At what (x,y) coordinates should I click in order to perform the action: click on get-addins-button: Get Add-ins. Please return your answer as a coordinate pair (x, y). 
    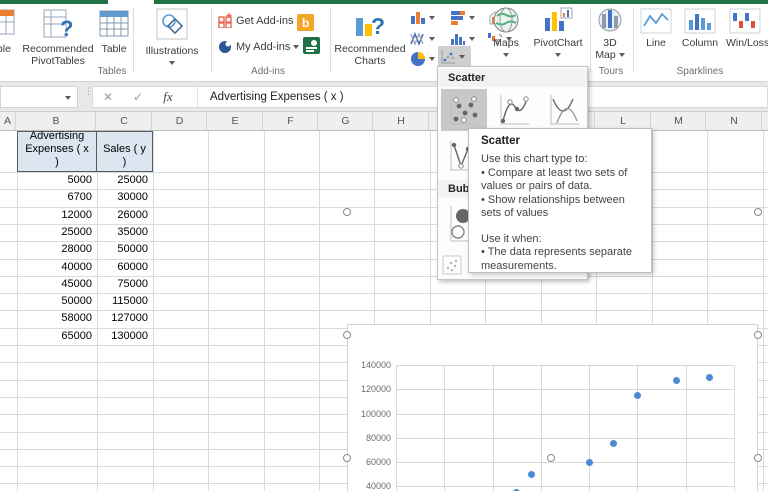
    Looking at the image, I should click on (255, 20).